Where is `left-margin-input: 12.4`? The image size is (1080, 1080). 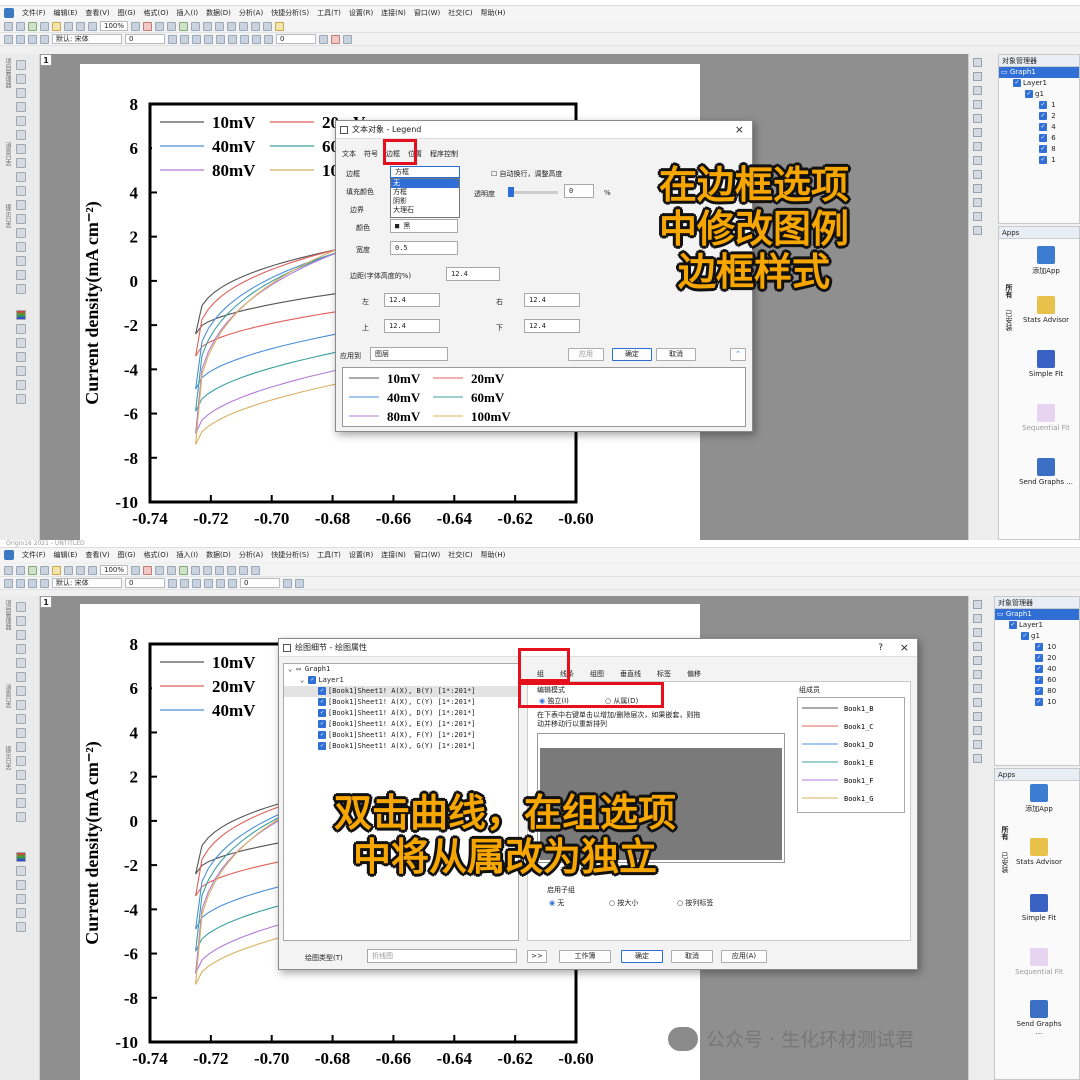 left-margin-input: 12.4 is located at coordinates (412, 300).